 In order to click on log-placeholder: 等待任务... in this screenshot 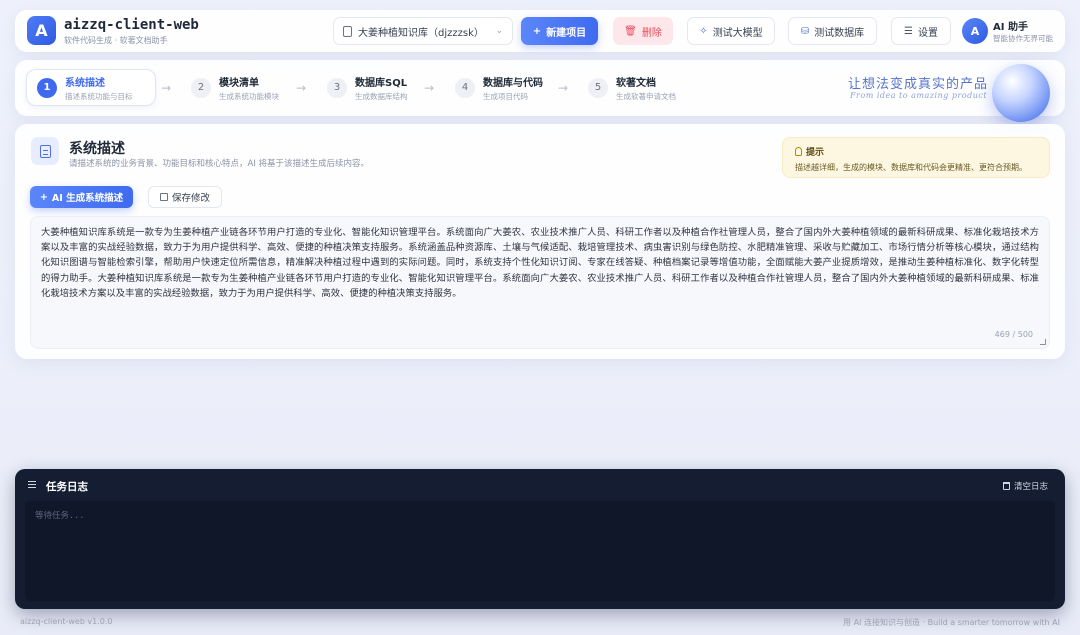, I will do `click(60, 516)`.